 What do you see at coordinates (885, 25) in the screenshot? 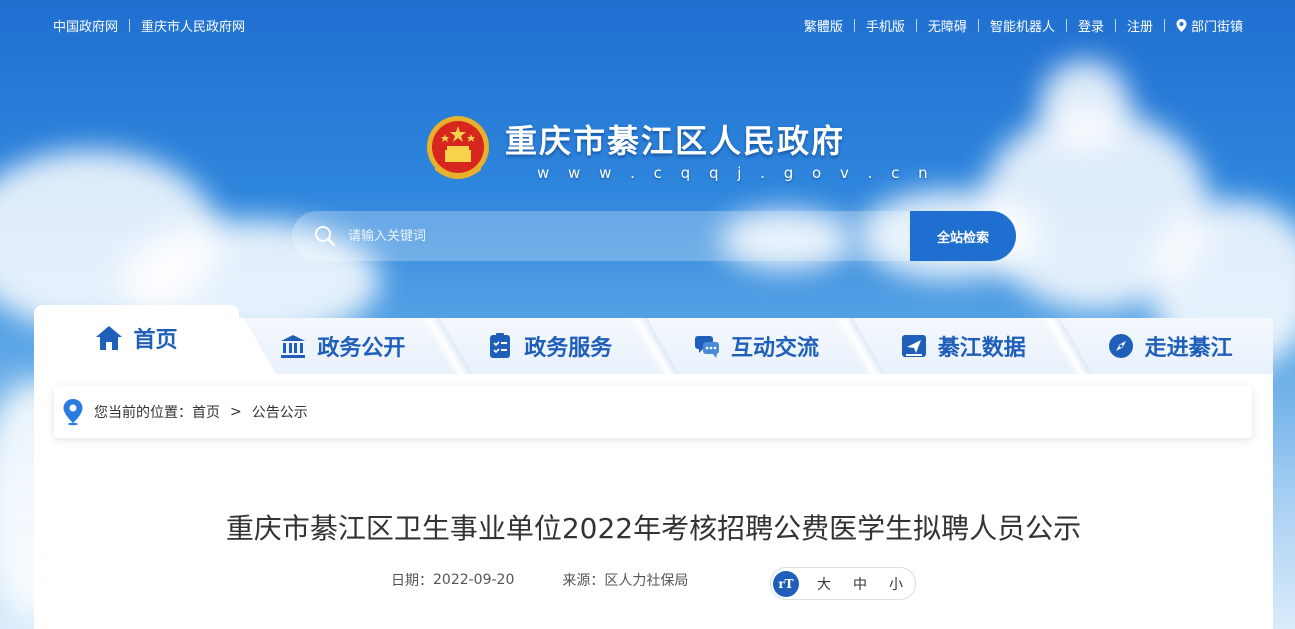
I see `link-mobile-version: 手机版` at bounding box center [885, 25].